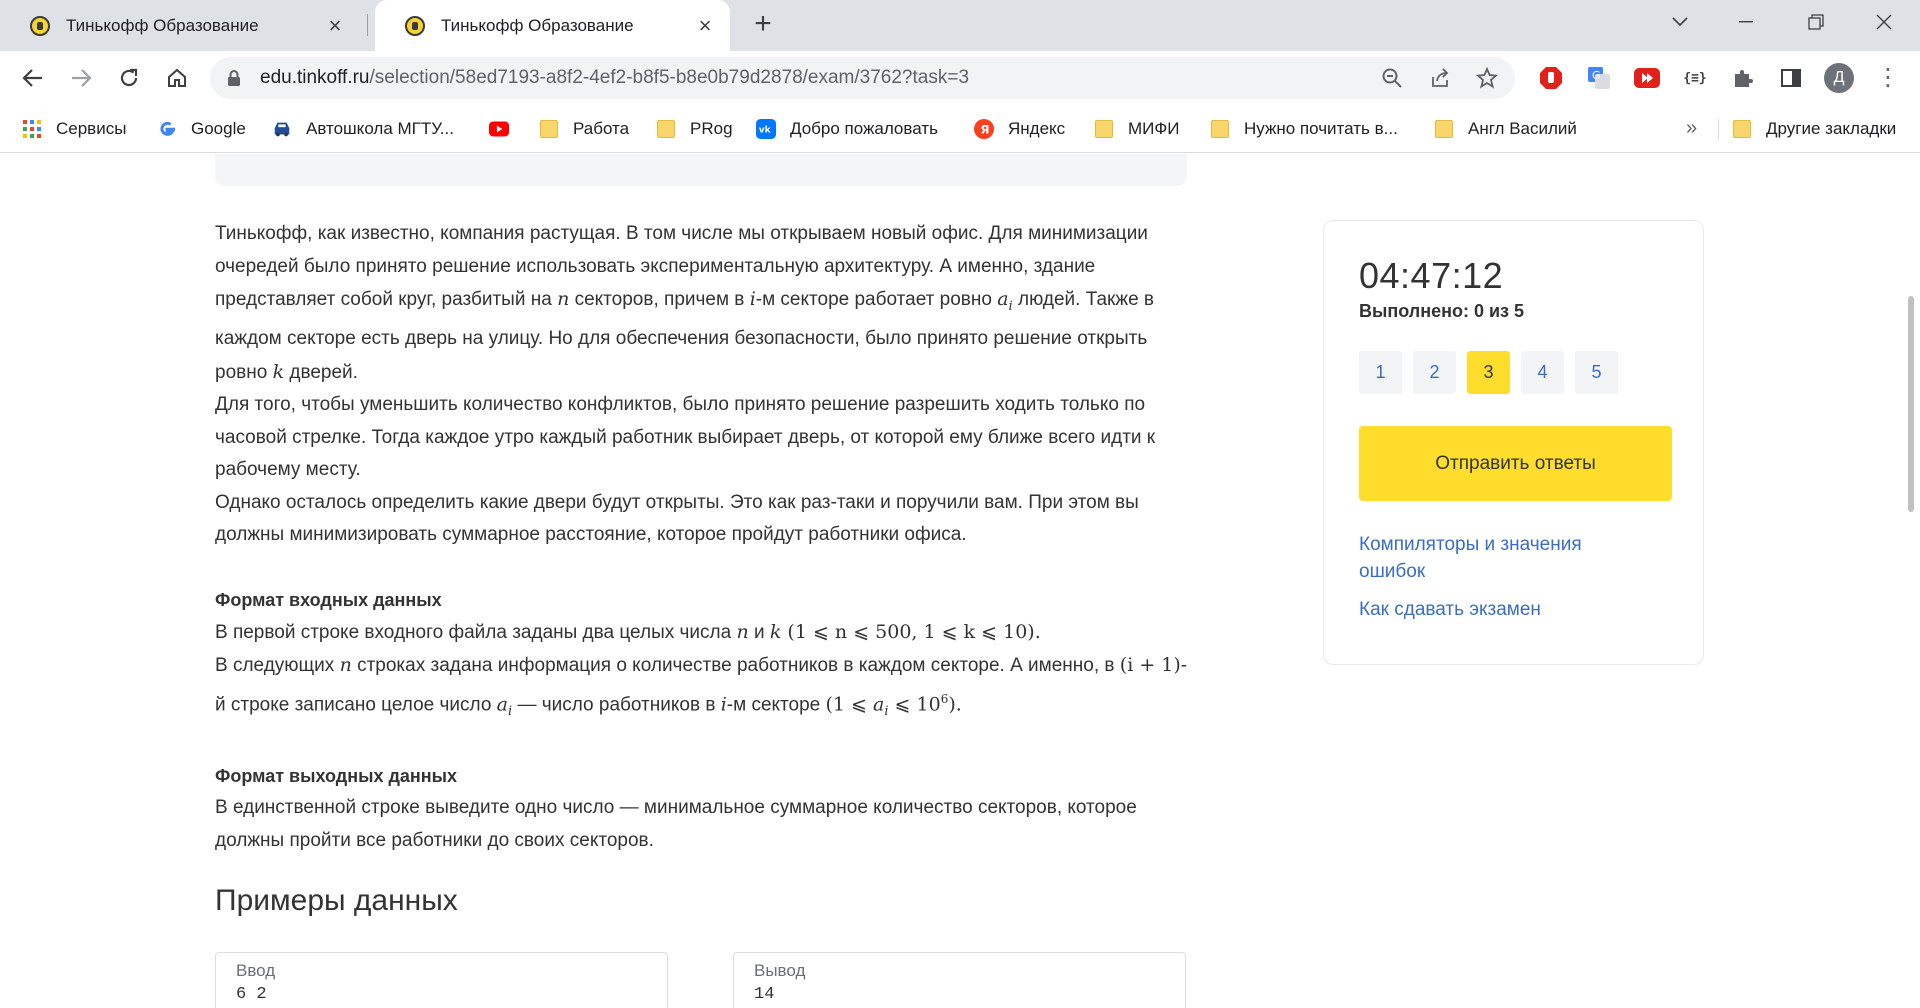 This screenshot has height=1008, width=1920. Describe the element at coordinates (234, 78) in the screenshot. I see `lock-icon` at that location.